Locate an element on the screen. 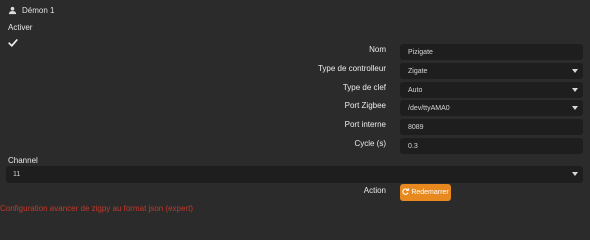 This screenshot has width=590, height=240. cycle-input: 0.3 is located at coordinates (491, 146).